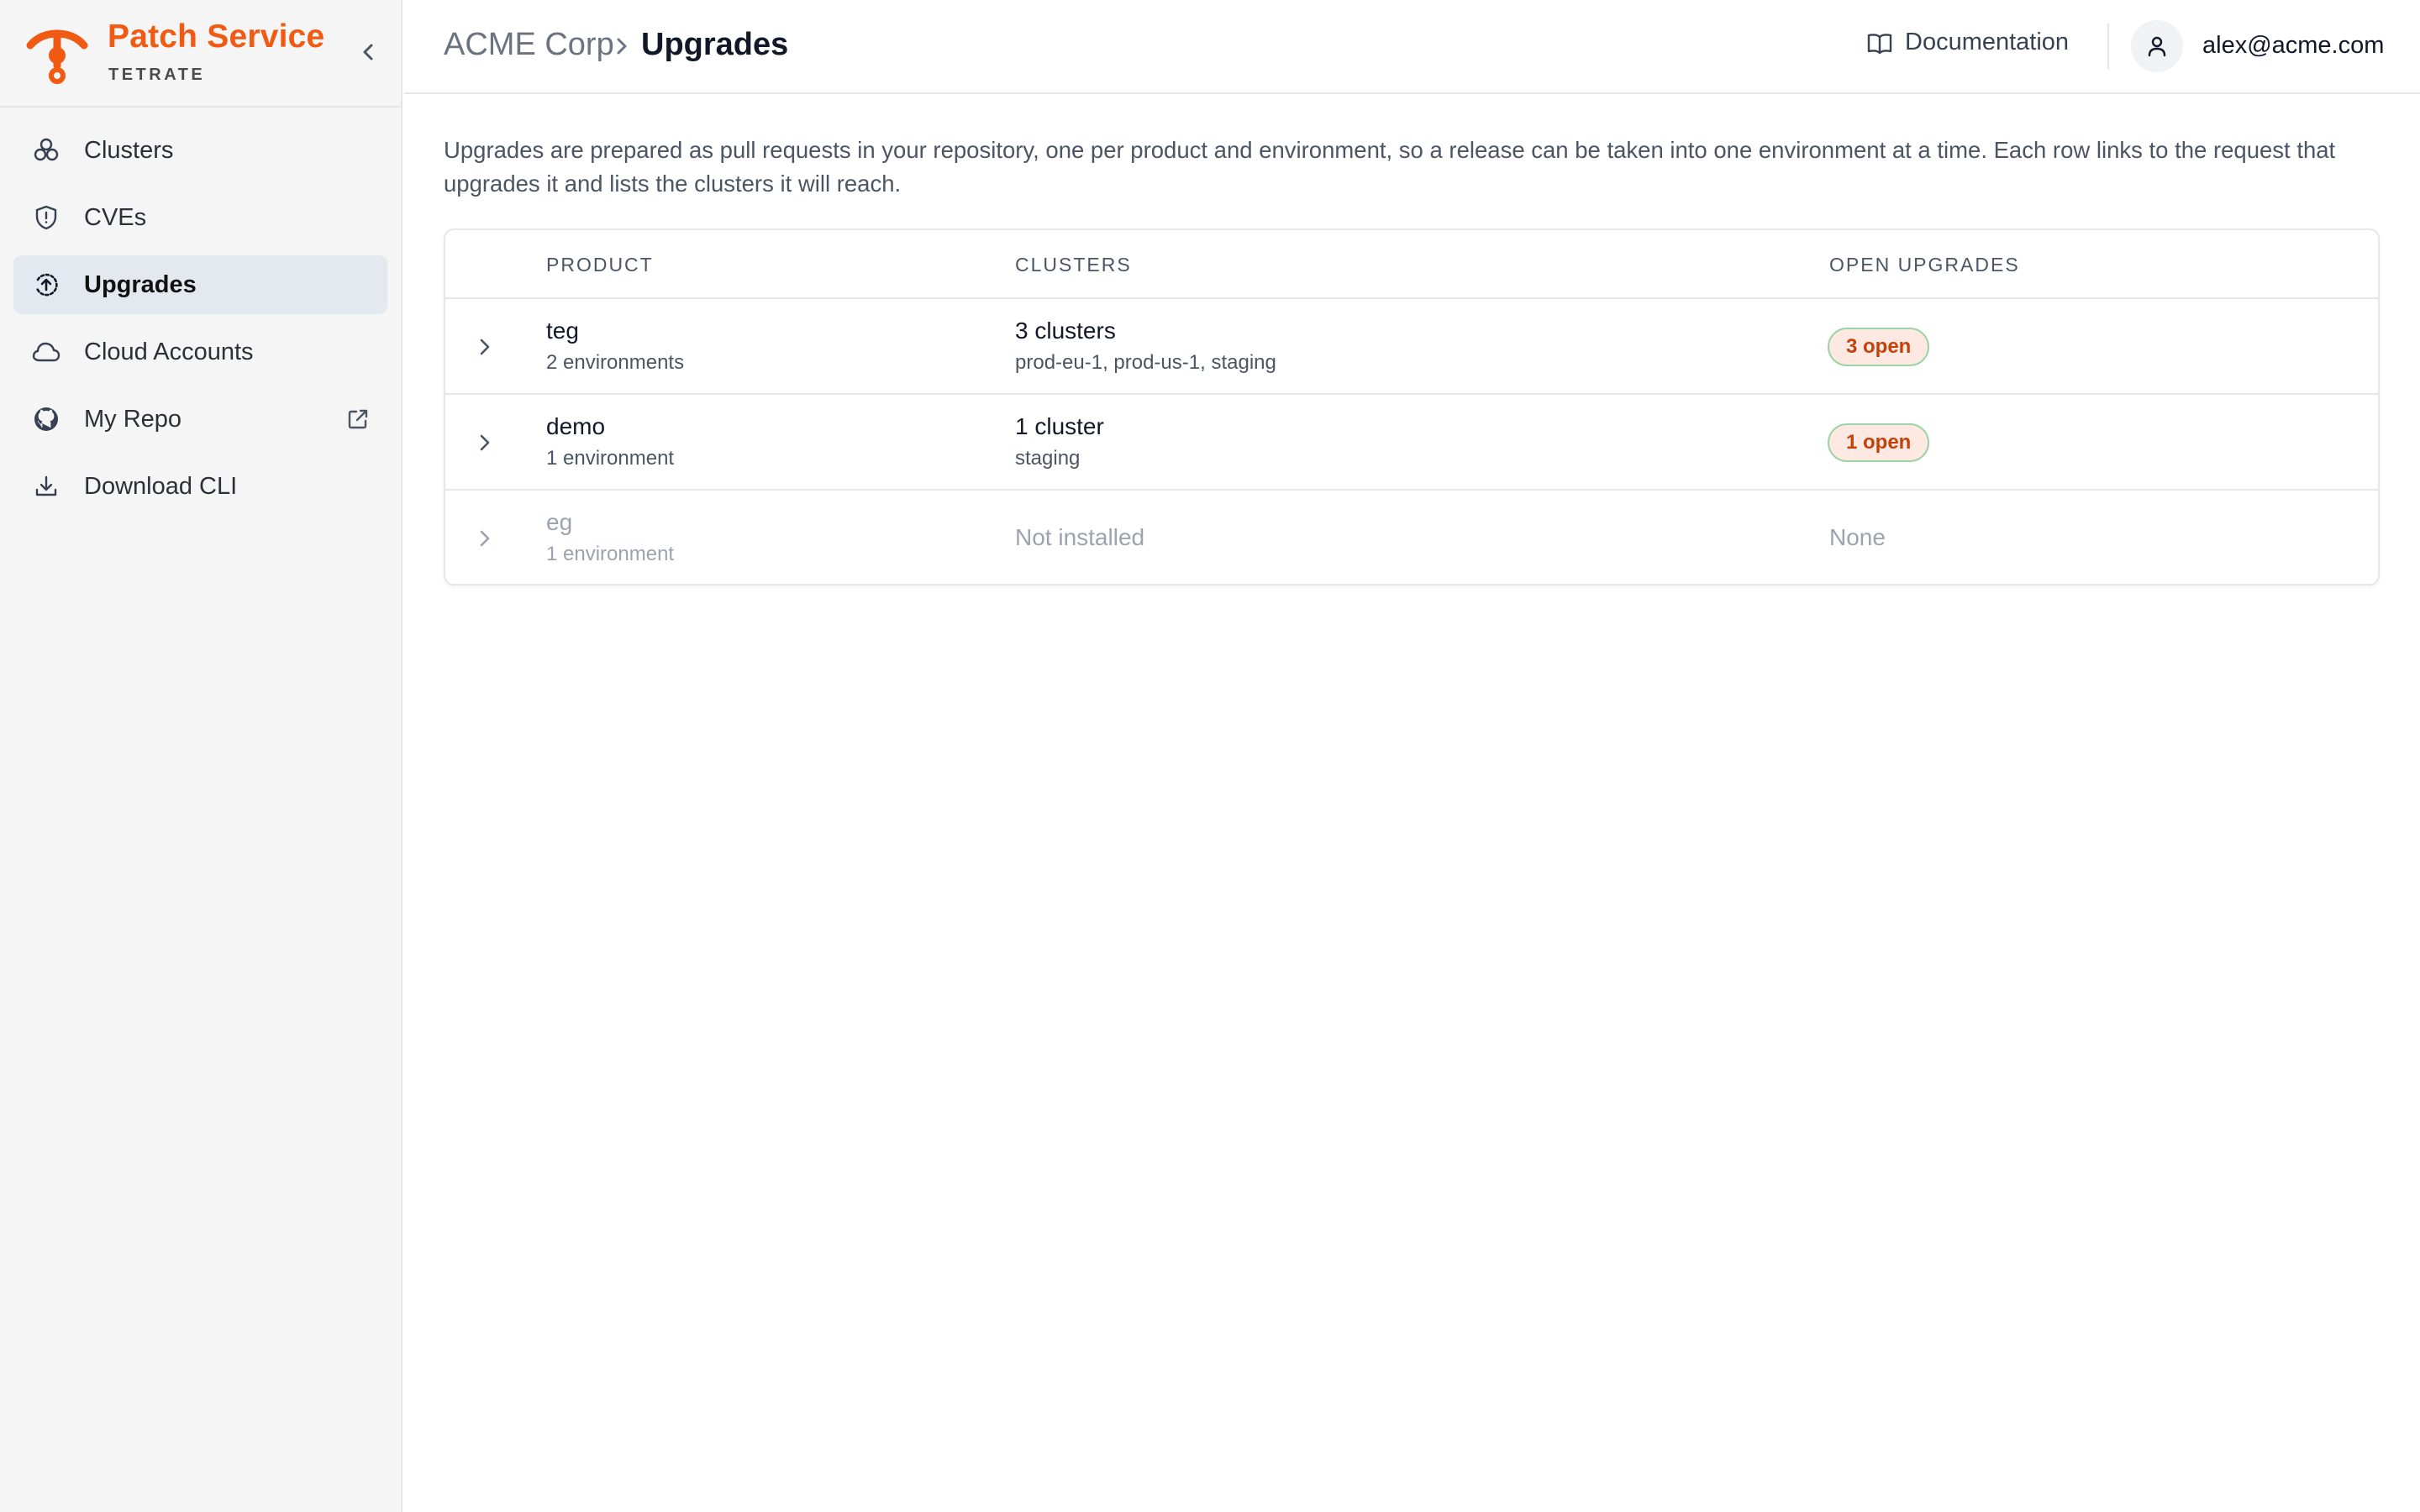  I want to click on patch-service-logo, so click(57, 56).